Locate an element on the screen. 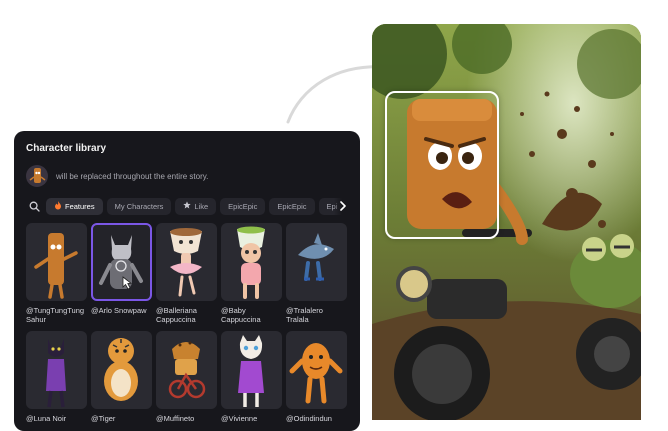  character-name: @Odindindun is located at coordinates (309, 418).